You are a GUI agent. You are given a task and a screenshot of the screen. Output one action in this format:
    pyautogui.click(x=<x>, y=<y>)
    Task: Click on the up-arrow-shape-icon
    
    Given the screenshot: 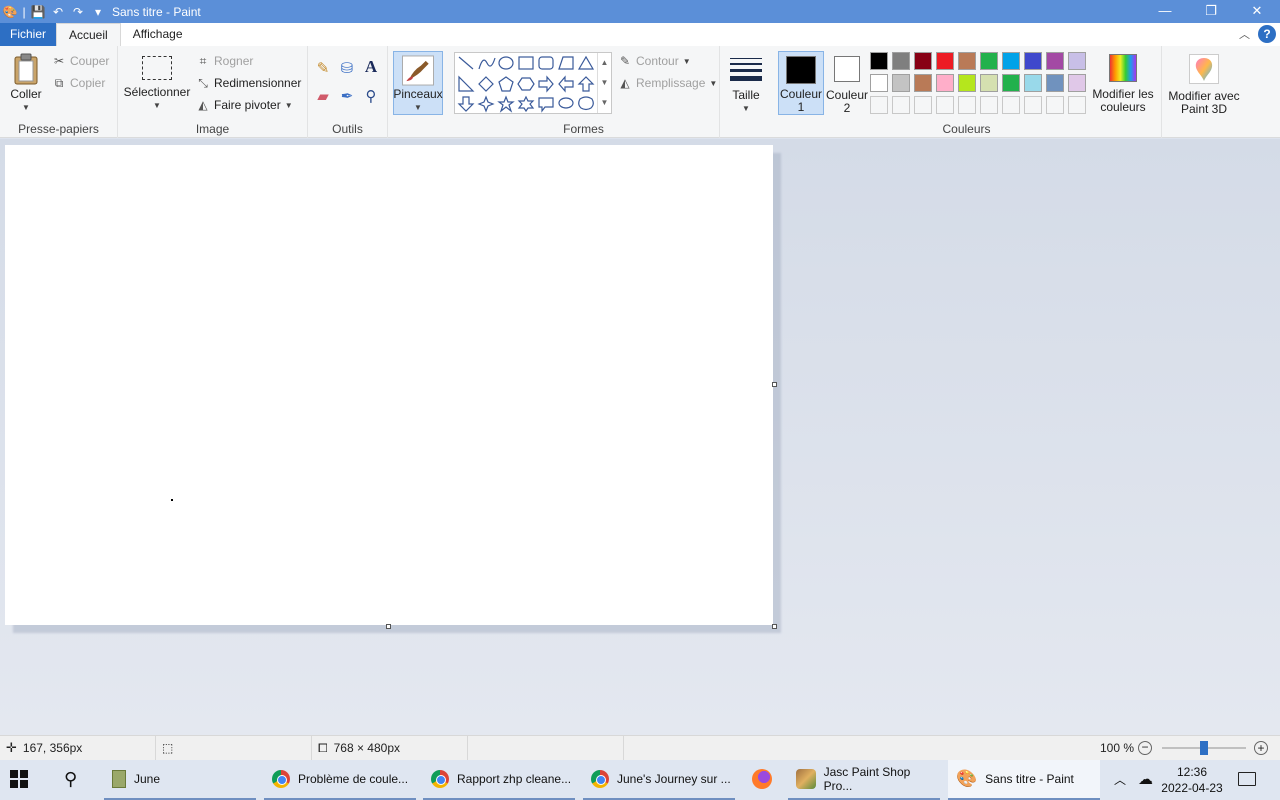 What is the action you would take?
    pyautogui.click(x=586, y=84)
    